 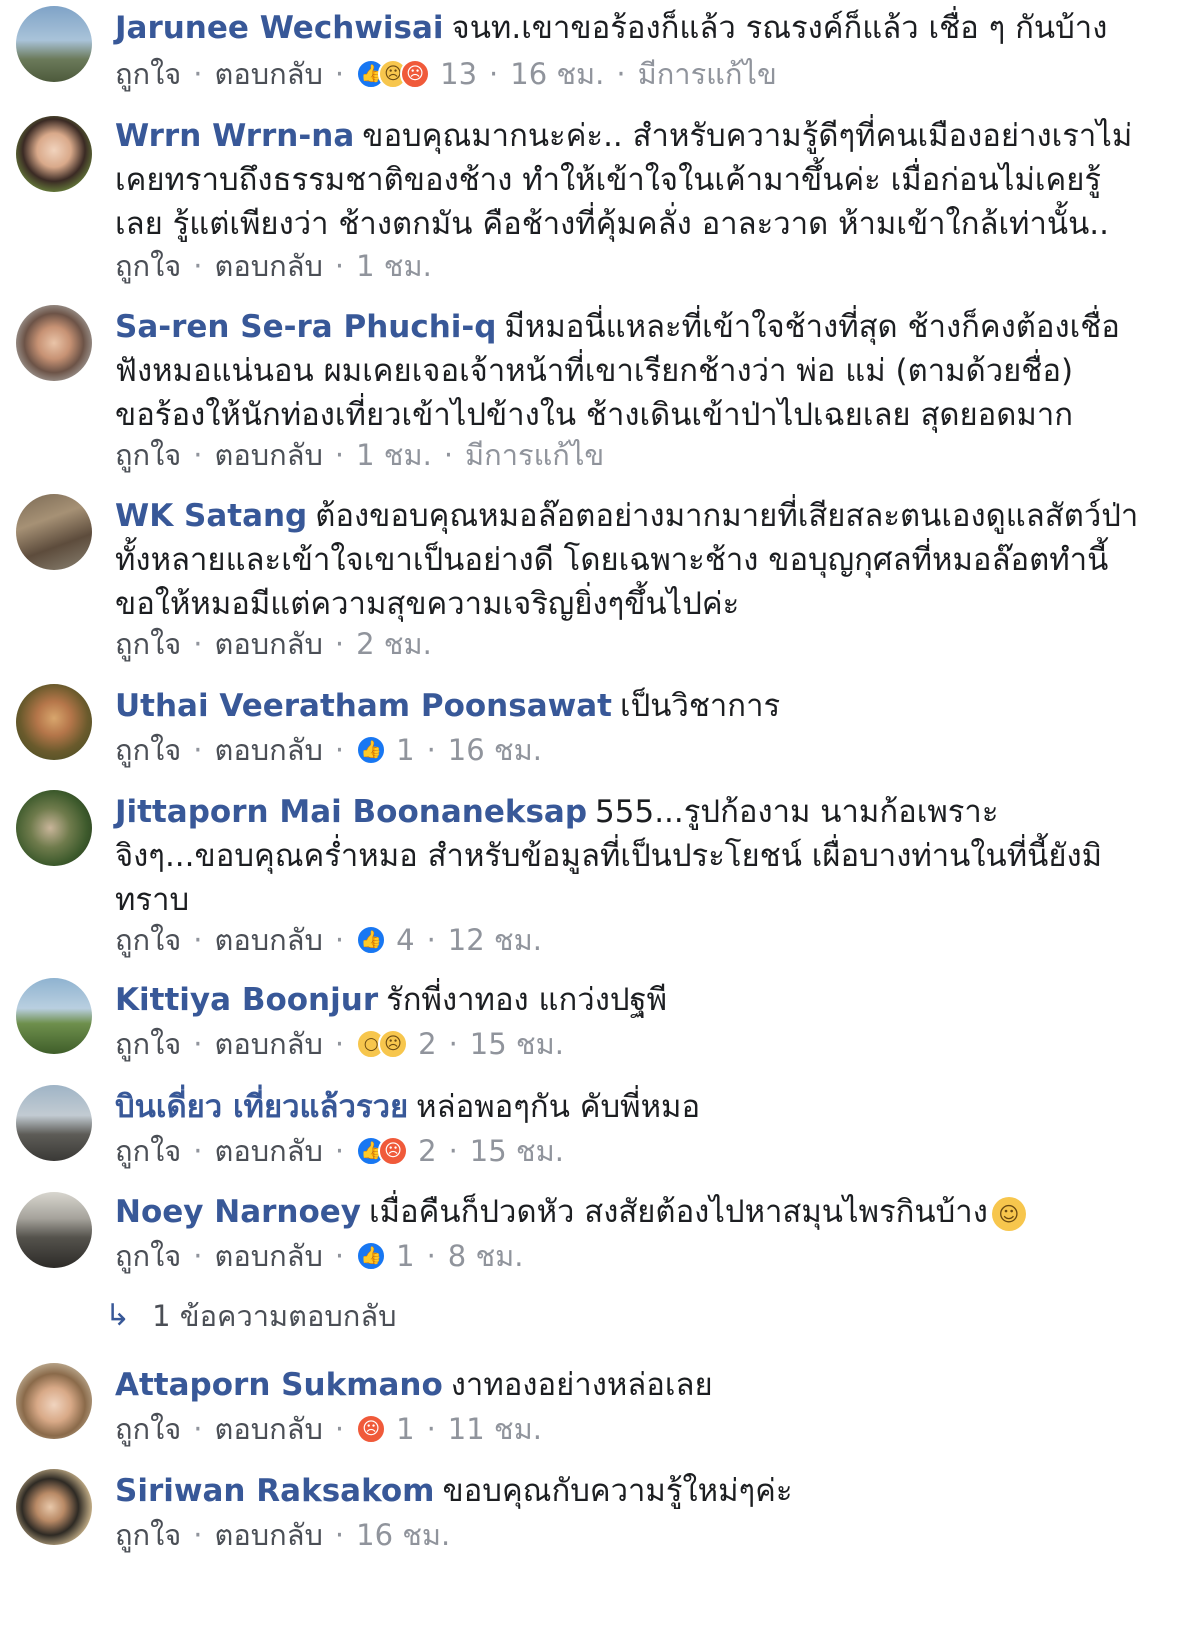 I want to click on sweat-smile-emoji: ☺, so click(x=1008, y=1213).